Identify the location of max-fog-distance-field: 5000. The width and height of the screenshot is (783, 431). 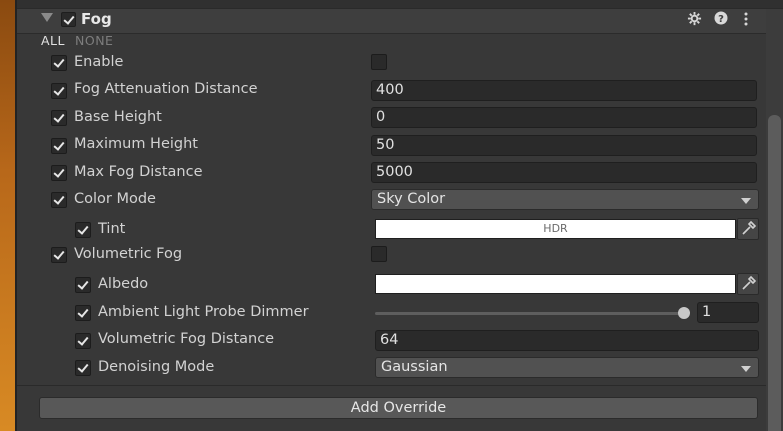
(564, 172).